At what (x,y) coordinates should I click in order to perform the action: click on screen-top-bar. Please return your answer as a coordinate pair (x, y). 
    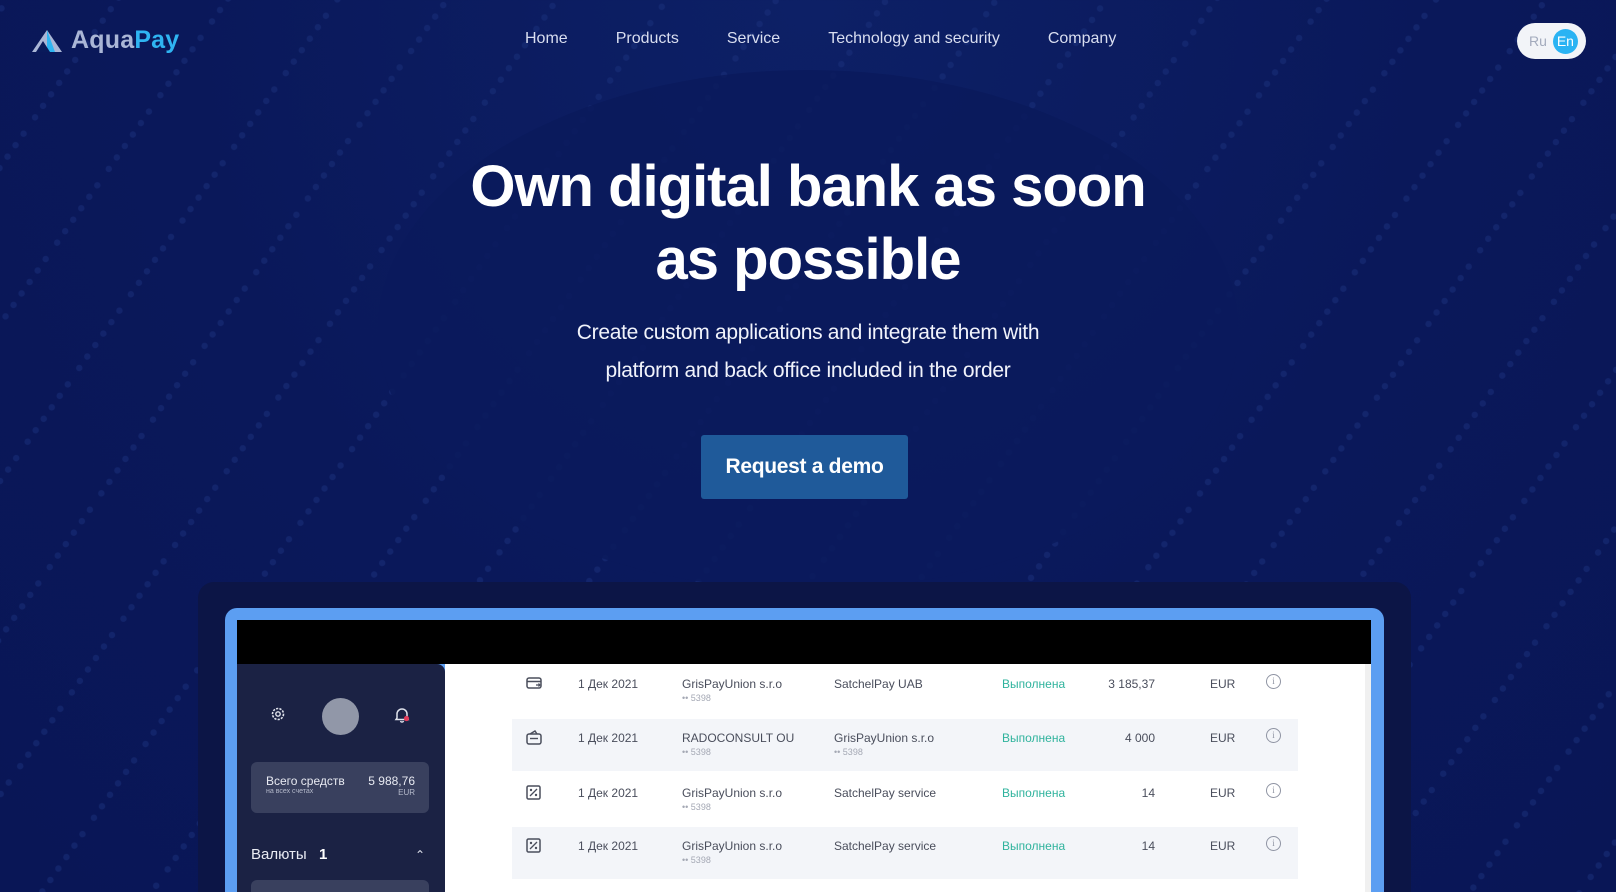
    Looking at the image, I should click on (804, 642).